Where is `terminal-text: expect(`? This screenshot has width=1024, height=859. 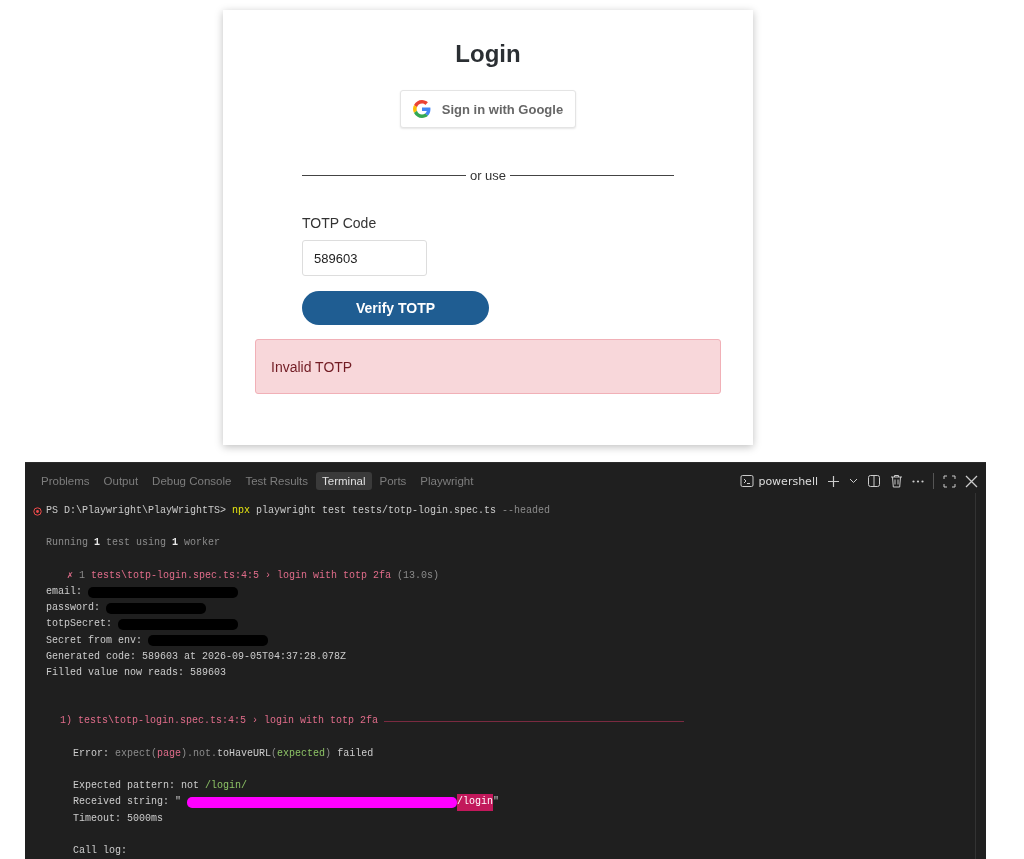
terminal-text: expect( is located at coordinates (136, 753).